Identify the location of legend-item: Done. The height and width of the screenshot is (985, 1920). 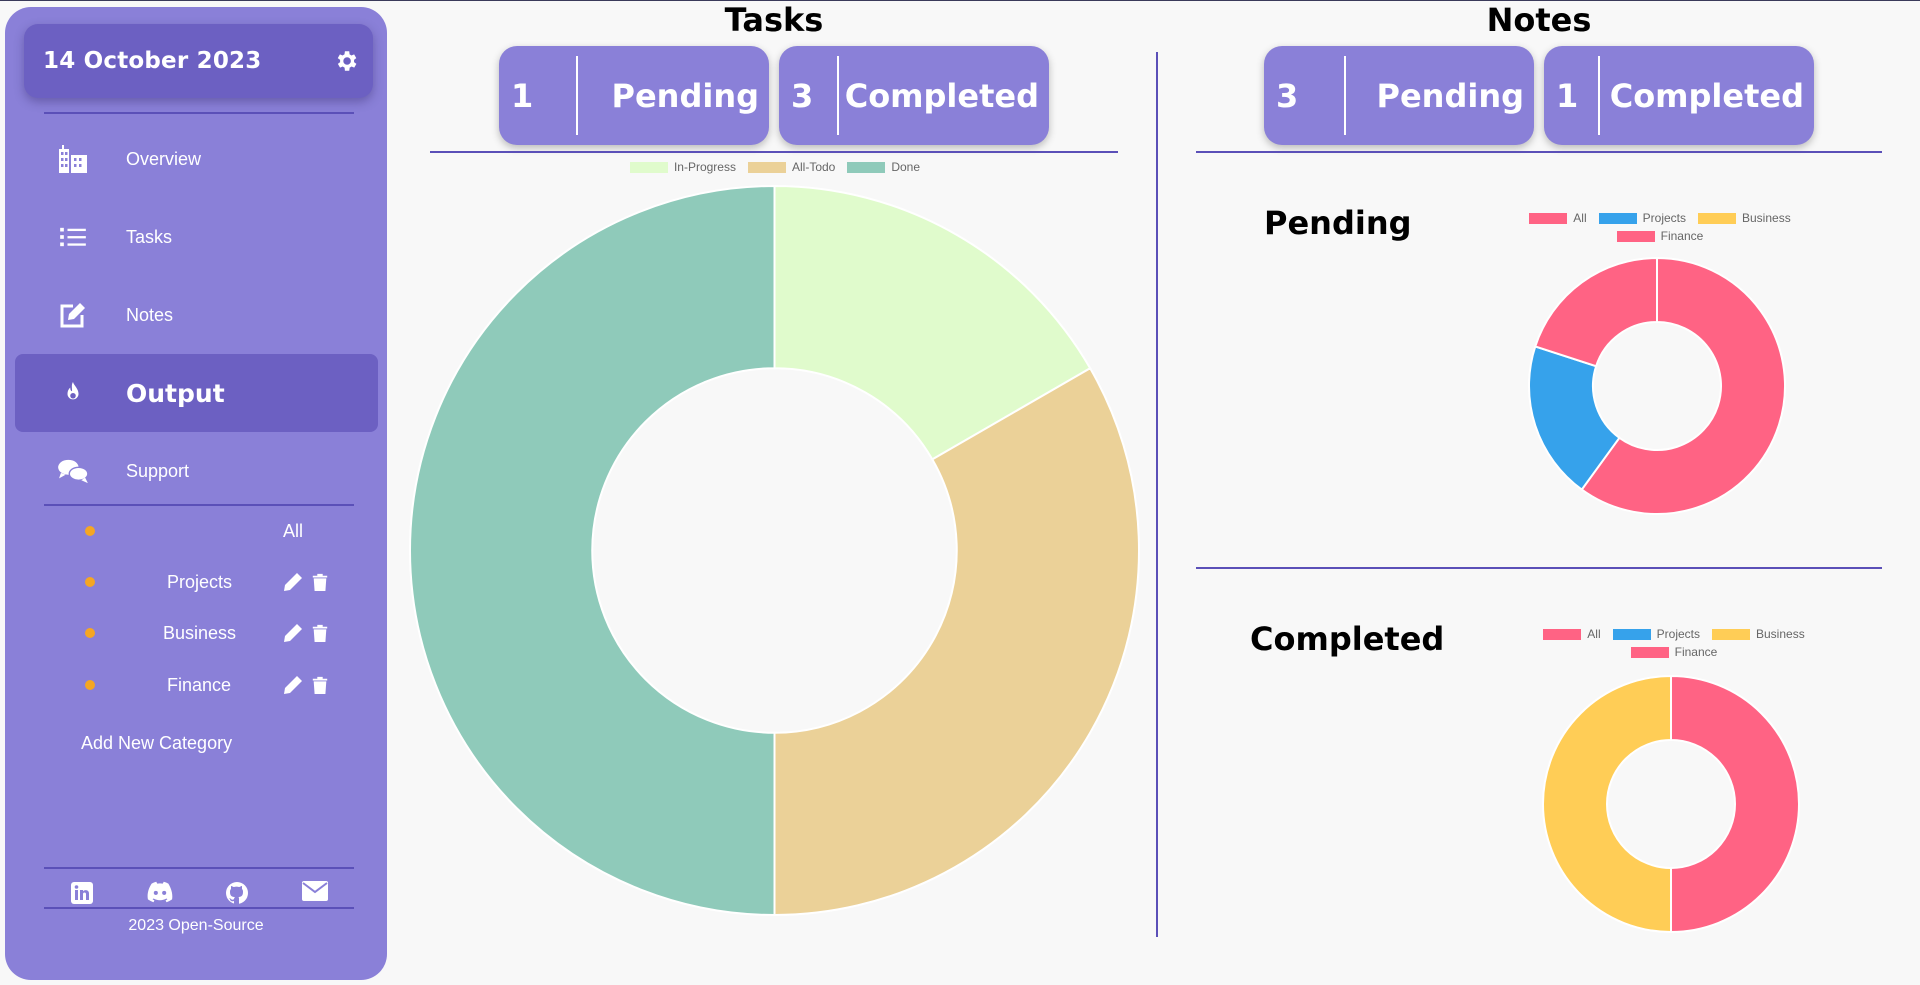
(883, 167).